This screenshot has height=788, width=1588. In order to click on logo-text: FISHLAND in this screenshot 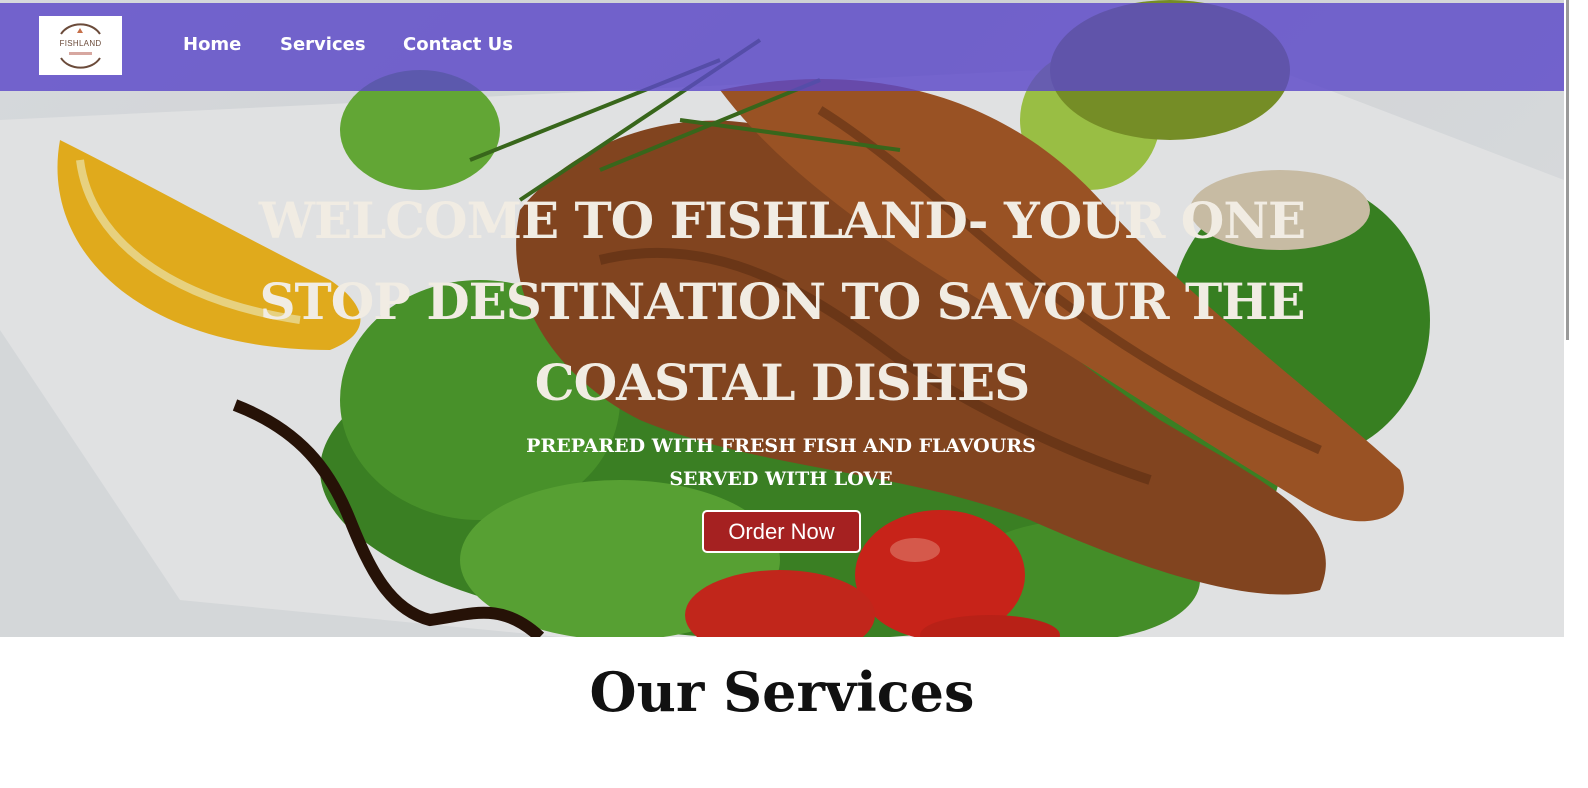, I will do `click(80, 43)`.